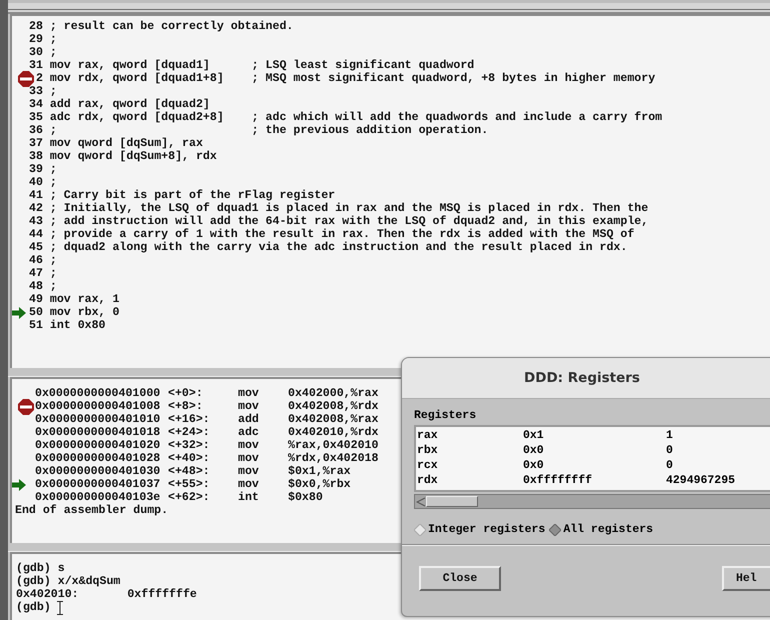  What do you see at coordinates (746, 578) in the screenshot?
I see `dialog-button: Hel` at bounding box center [746, 578].